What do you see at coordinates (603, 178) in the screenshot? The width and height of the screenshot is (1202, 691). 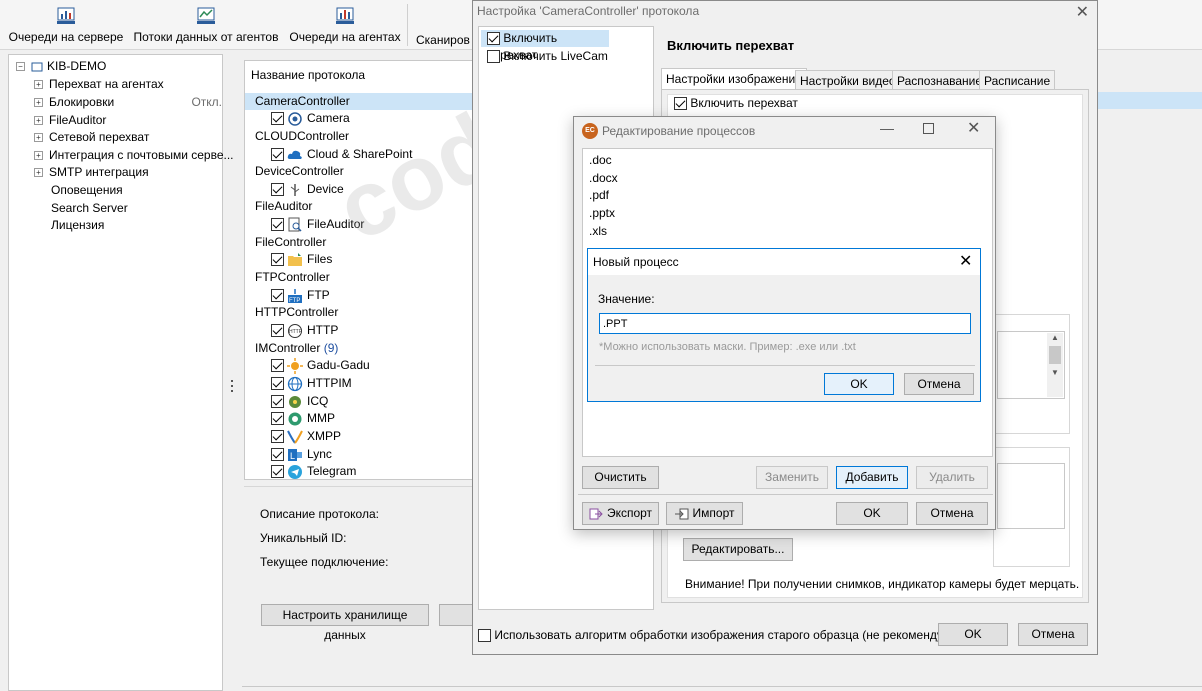 I see `process-item: .docx` at bounding box center [603, 178].